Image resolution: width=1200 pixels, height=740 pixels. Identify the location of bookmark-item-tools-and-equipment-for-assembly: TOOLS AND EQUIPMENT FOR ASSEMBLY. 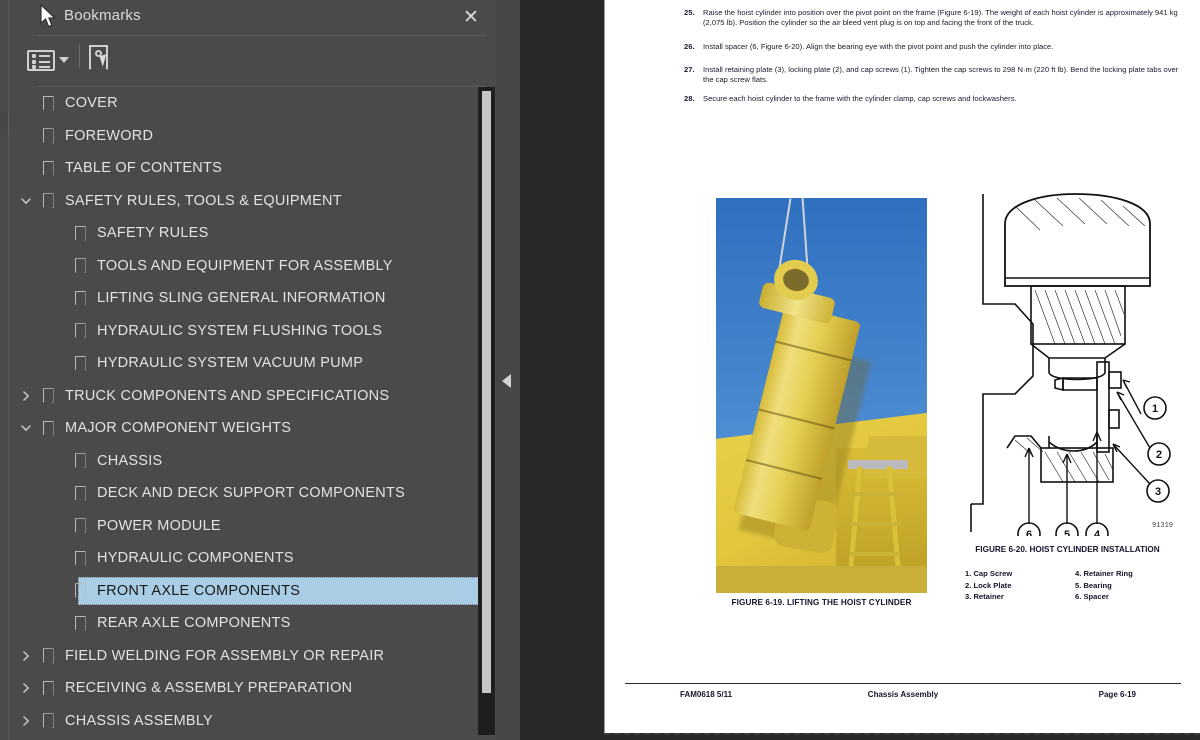
(244, 266).